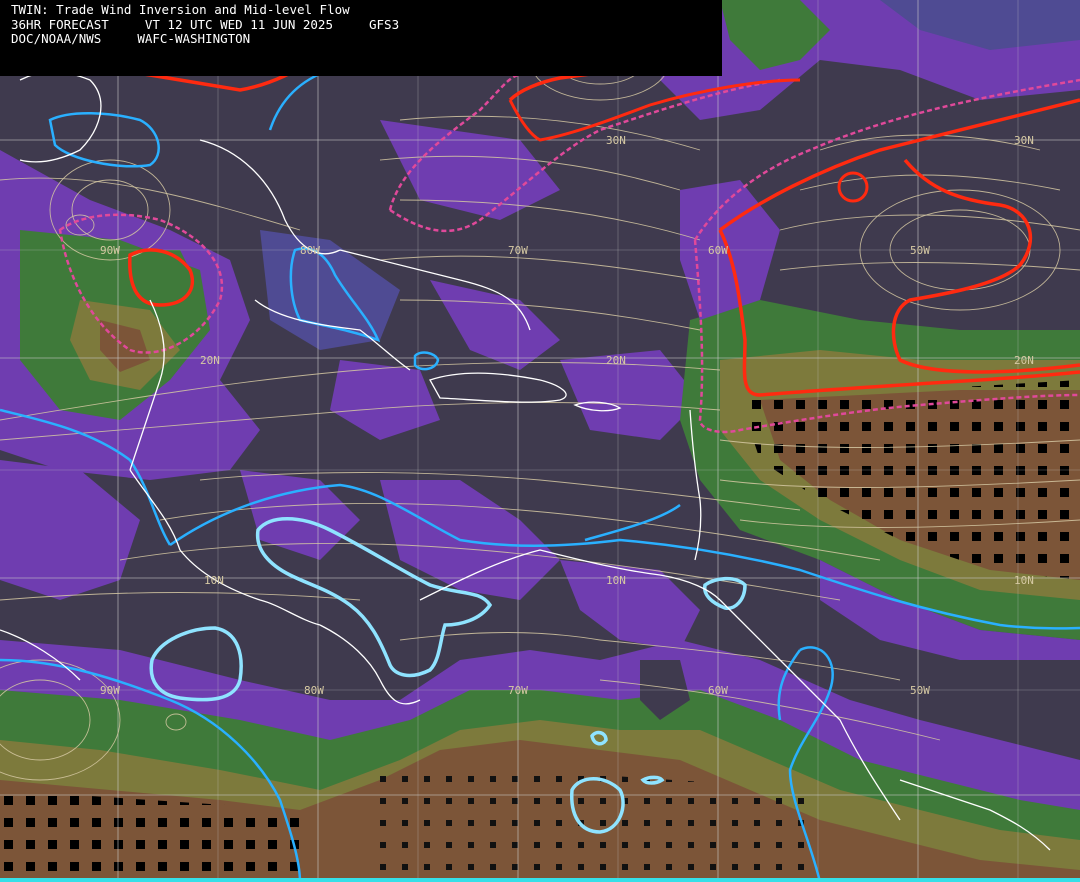 The height and width of the screenshot is (882, 1080). I want to click on label-lat-10-east: 10N, so click(1024, 580).